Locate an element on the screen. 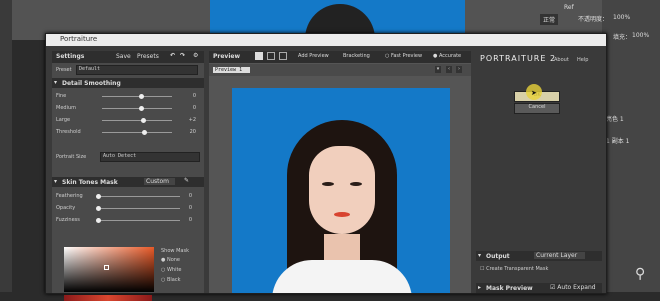 The height and width of the screenshot is (301, 660). mask-slider-row: Opacity 0 is located at coordinates (128, 208).